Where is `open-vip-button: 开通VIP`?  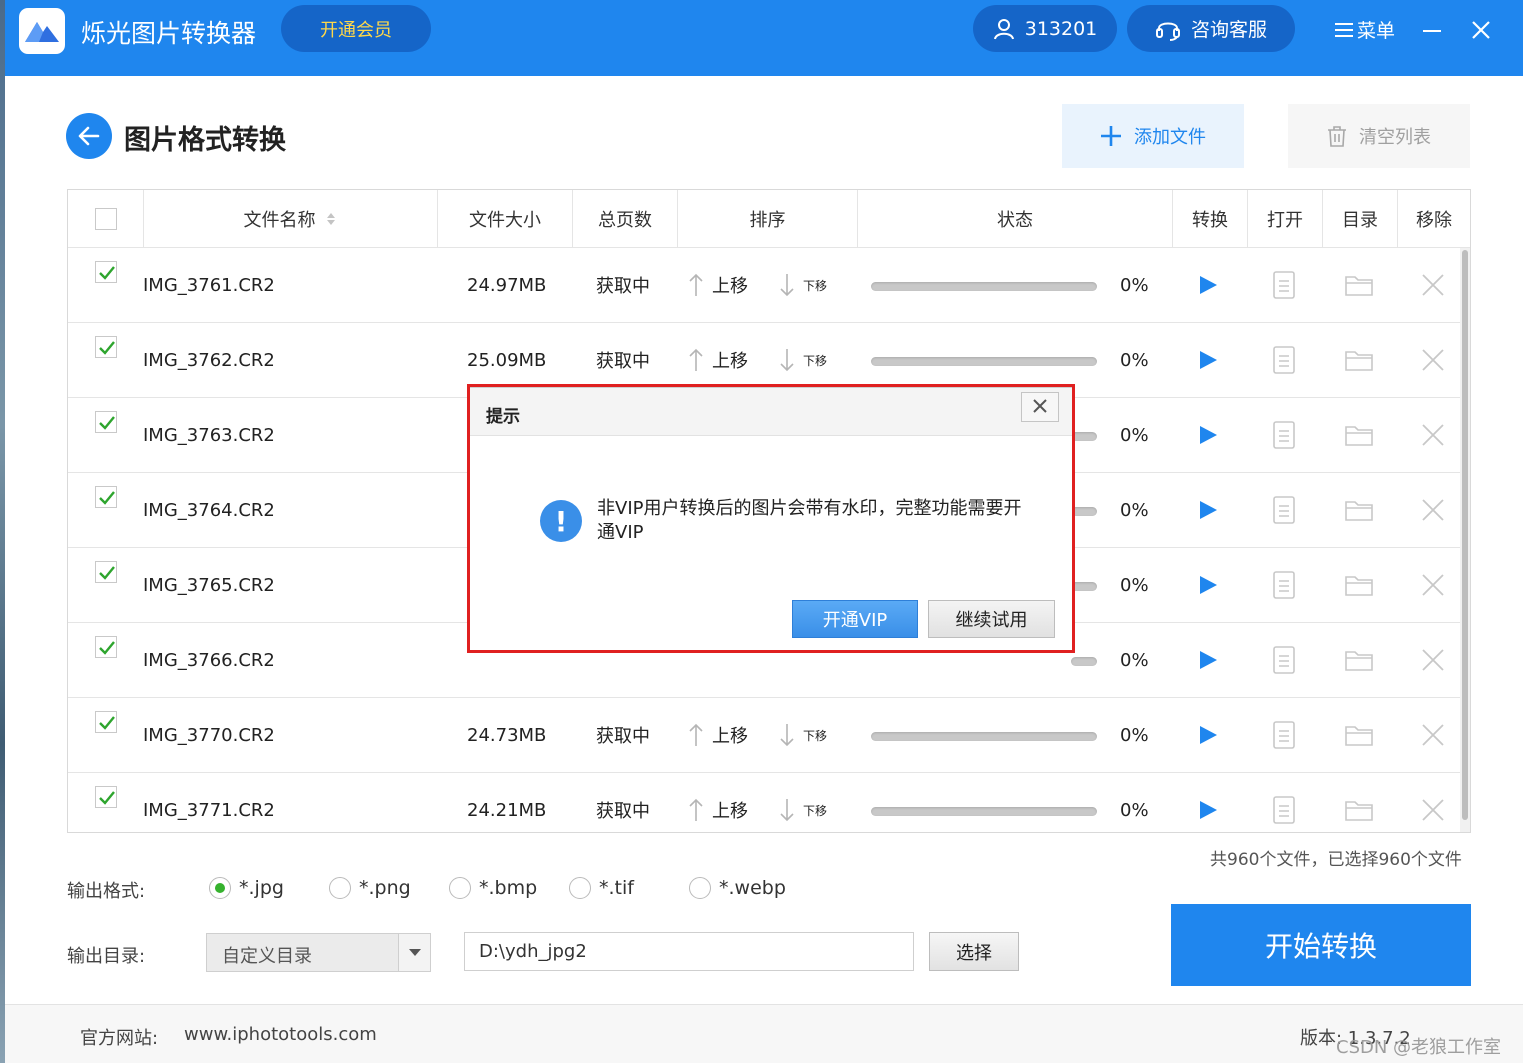 open-vip-button: 开通VIP is located at coordinates (855, 619).